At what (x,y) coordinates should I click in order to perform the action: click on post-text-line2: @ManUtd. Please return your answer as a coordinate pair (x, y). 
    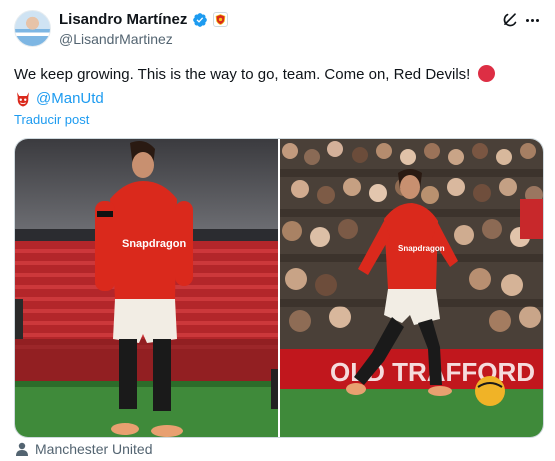
    Looking at the image, I should click on (279, 99).